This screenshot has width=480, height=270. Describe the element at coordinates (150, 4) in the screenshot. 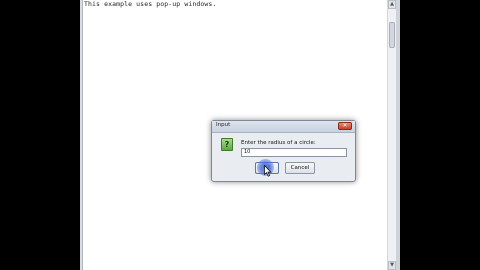

I see `console-output-text: This example uses pop-up windows.` at that location.